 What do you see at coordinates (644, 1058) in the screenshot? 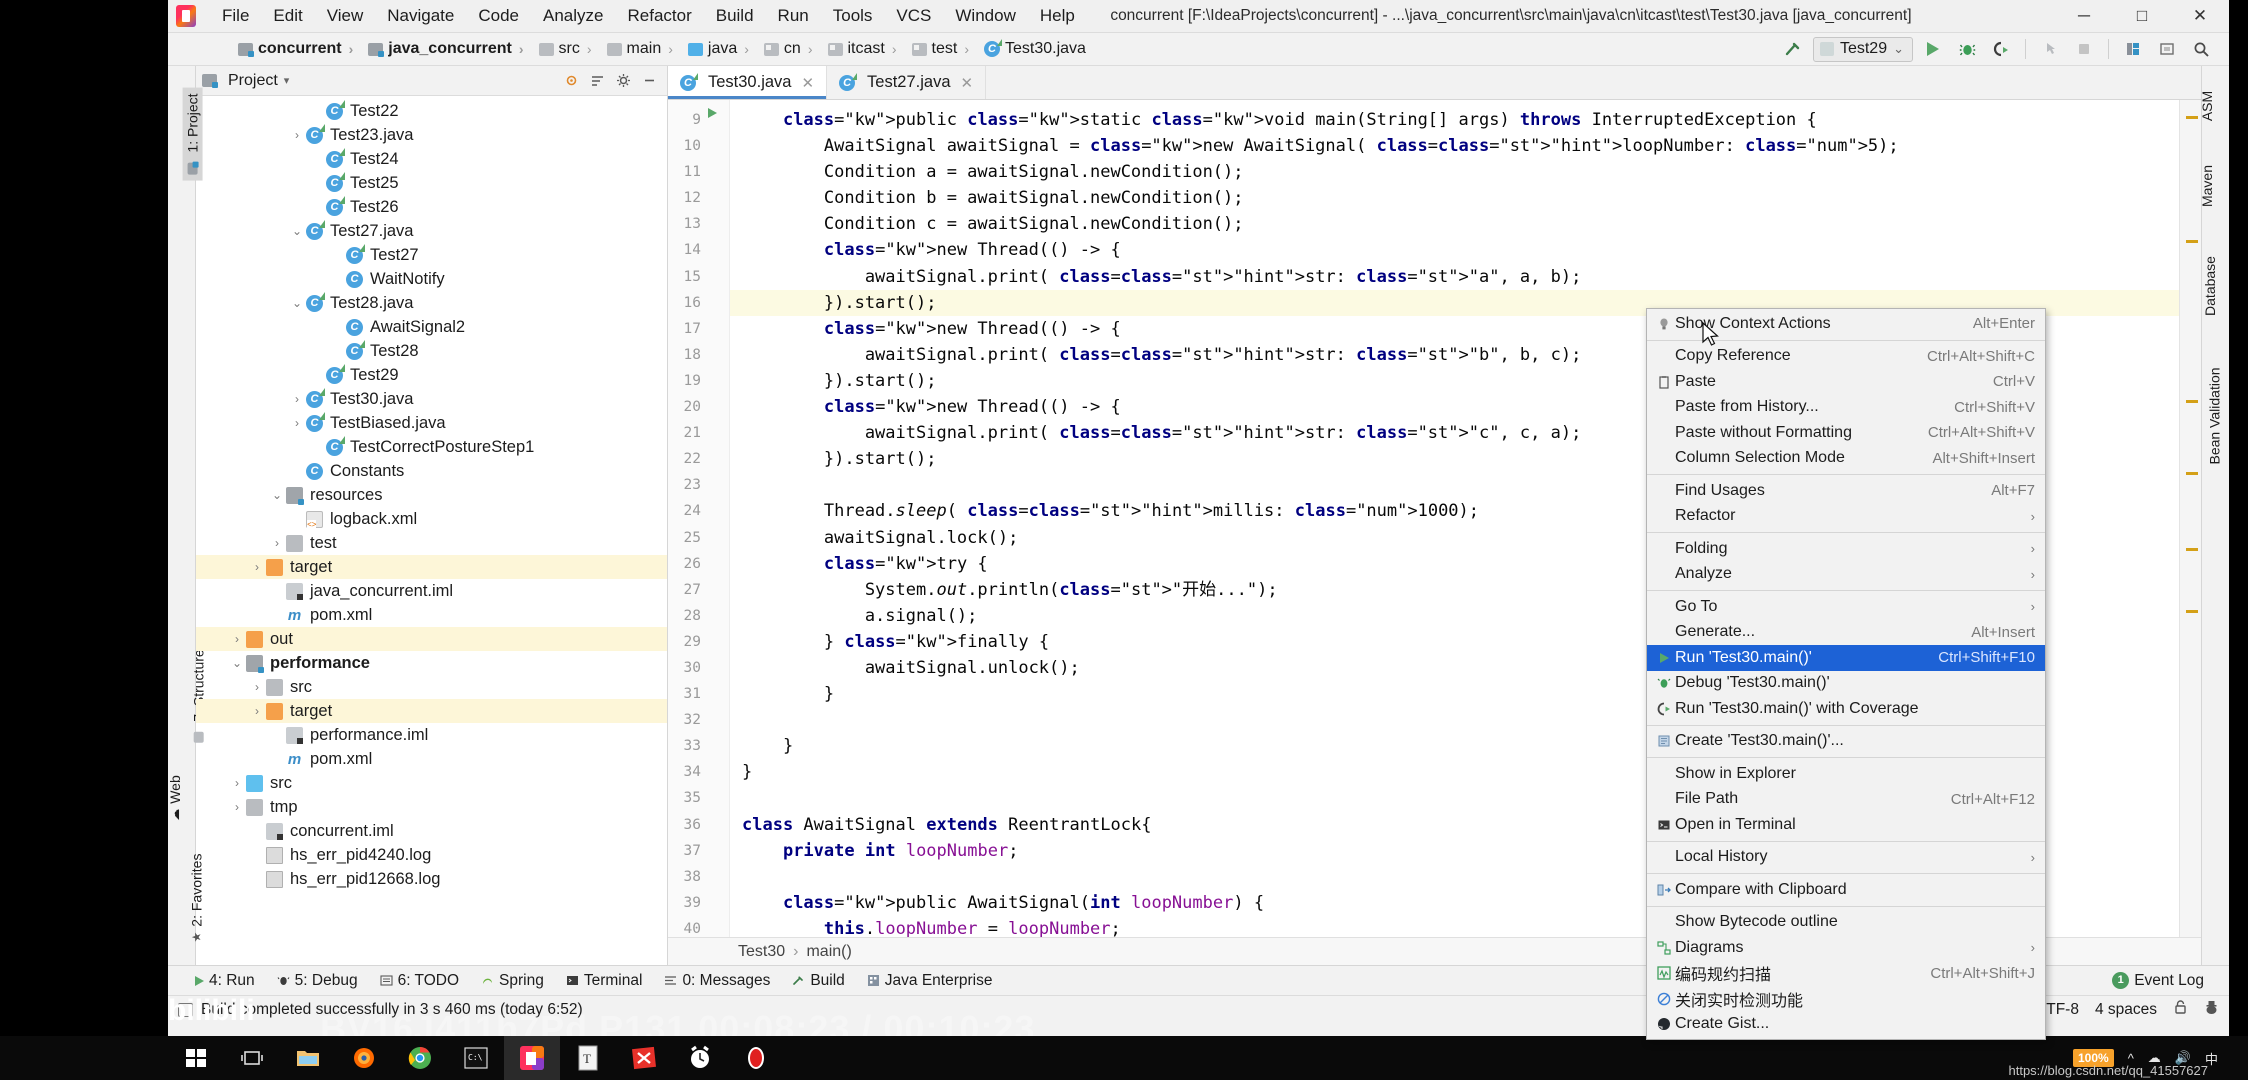
I see `xmind-icon` at bounding box center [644, 1058].